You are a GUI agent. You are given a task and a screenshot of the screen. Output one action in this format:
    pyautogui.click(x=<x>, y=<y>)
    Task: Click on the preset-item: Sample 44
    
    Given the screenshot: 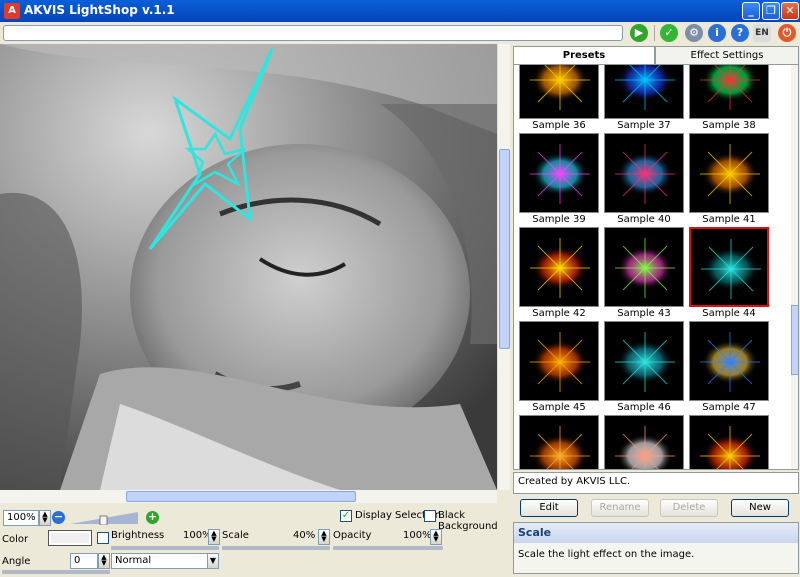 What is the action you would take?
    pyautogui.click(x=730, y=274)
    